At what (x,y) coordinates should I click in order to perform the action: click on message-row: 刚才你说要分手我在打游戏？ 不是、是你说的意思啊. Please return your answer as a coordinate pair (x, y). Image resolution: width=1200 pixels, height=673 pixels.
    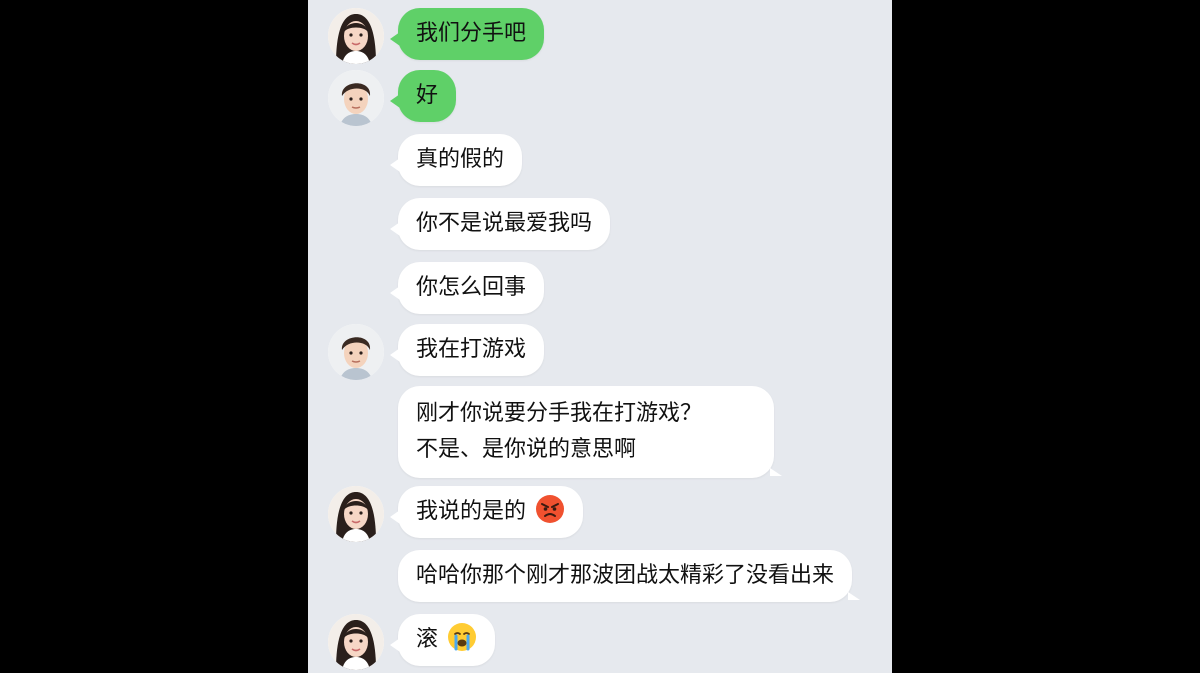
    Looking at the image, I should click on (600, 433).